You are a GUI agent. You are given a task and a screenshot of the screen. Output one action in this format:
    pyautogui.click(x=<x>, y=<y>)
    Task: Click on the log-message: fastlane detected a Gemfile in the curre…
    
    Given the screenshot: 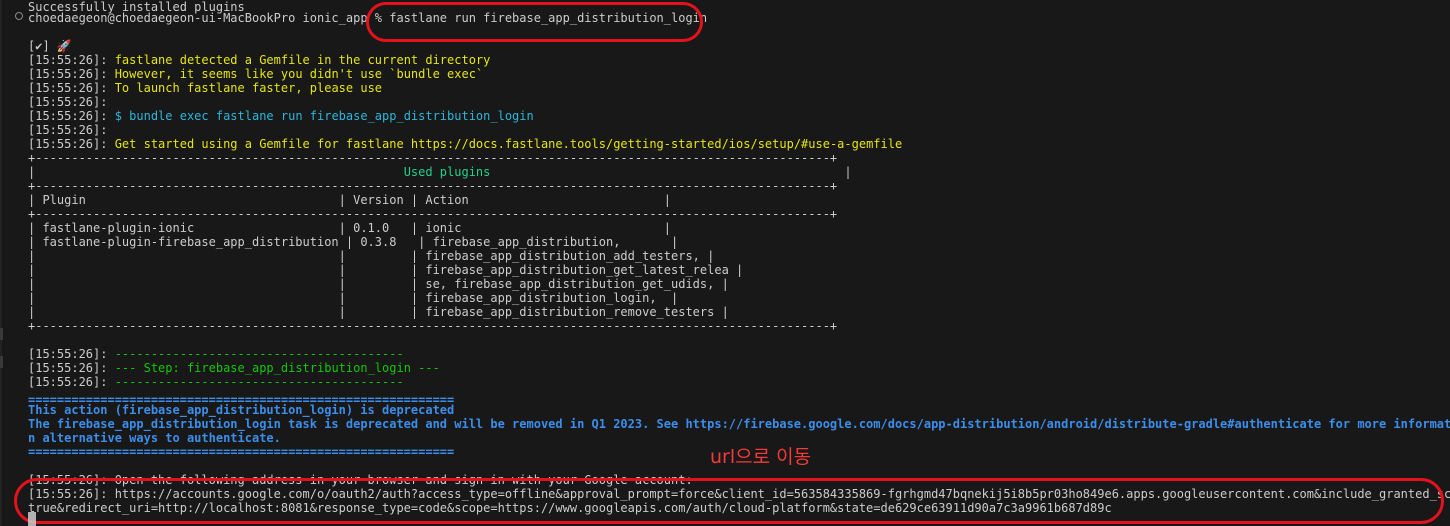 What is the action you would take?
    pyautogui.click(x=302, y=60)
    